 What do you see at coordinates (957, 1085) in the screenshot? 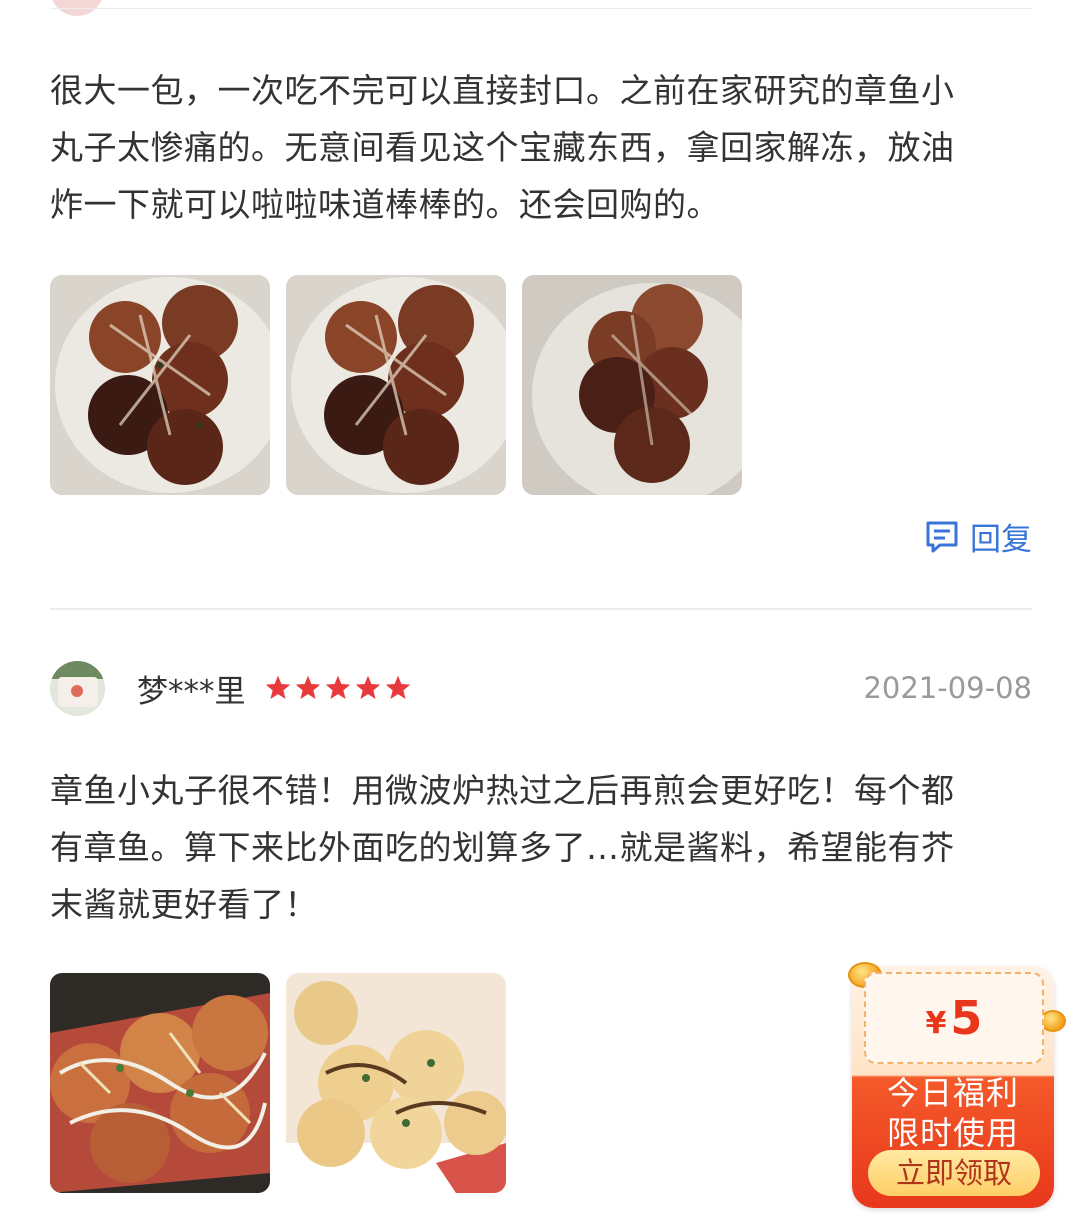
I see `coupon-widget: ¥ 5 今日福利 限时使用 立即领取` at bounding box center [957, 1085].